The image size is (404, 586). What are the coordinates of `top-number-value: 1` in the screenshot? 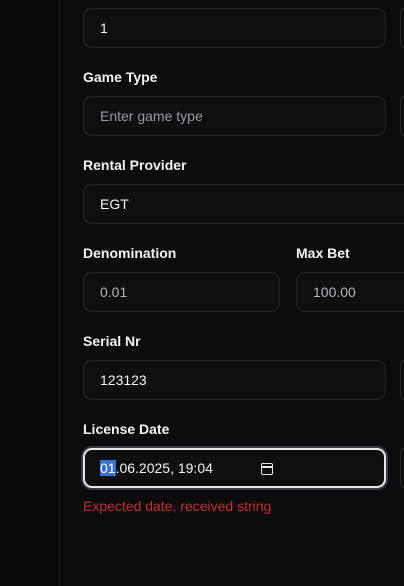 It's located at (104, 28).